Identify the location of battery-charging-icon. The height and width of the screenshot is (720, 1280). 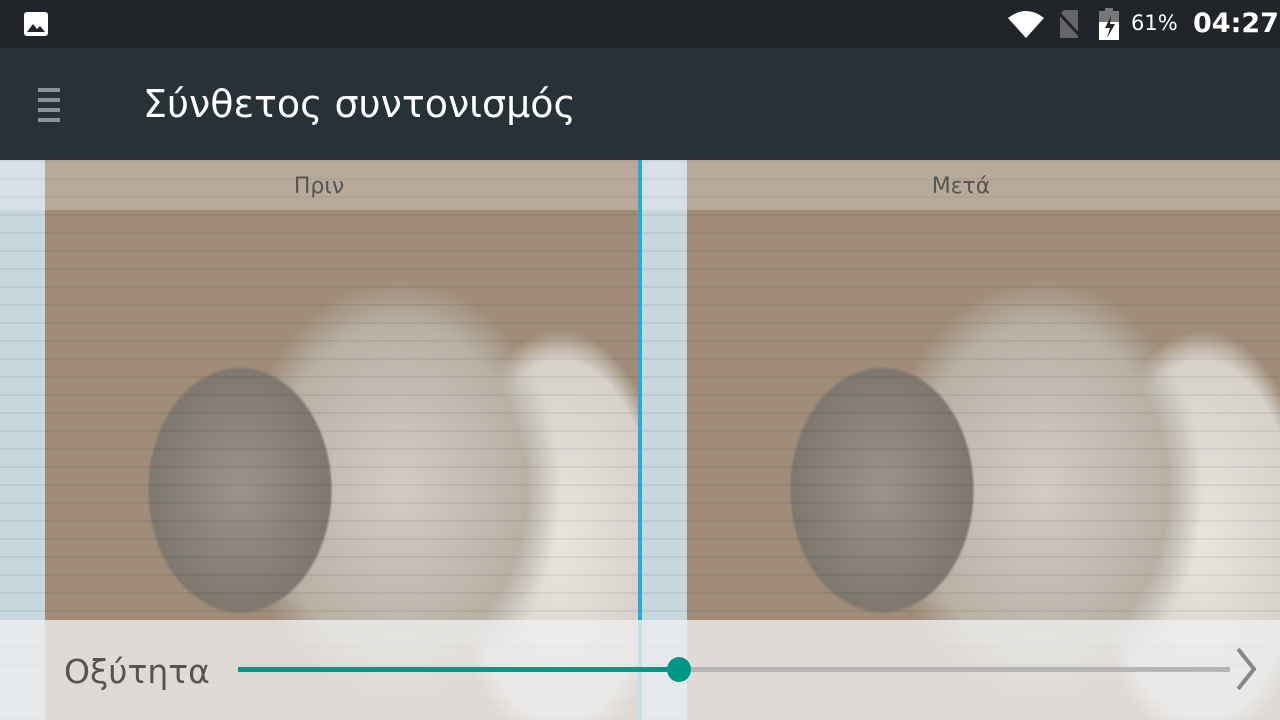
(1109, 24).